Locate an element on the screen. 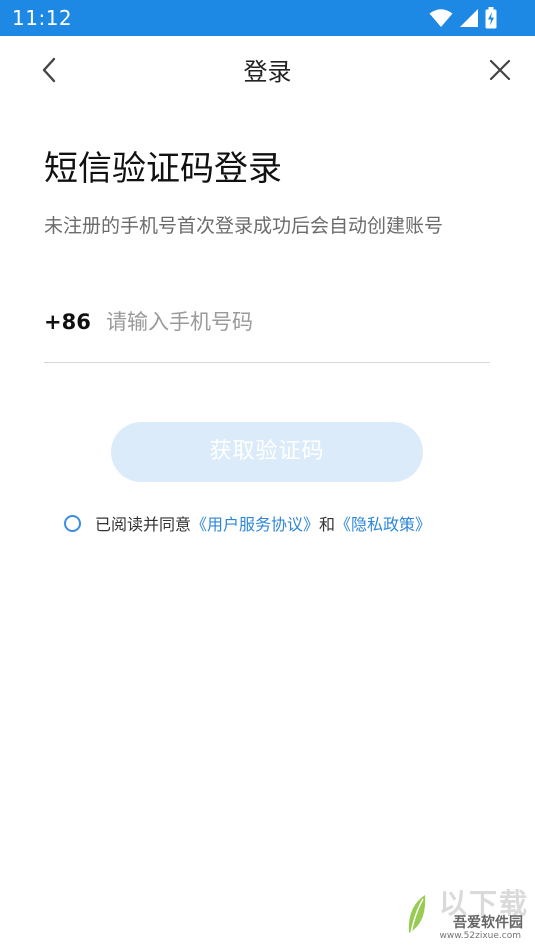  watermark: 以下载 吾爱软件园 www.52zixue.com is located at coordinates (464, 915).